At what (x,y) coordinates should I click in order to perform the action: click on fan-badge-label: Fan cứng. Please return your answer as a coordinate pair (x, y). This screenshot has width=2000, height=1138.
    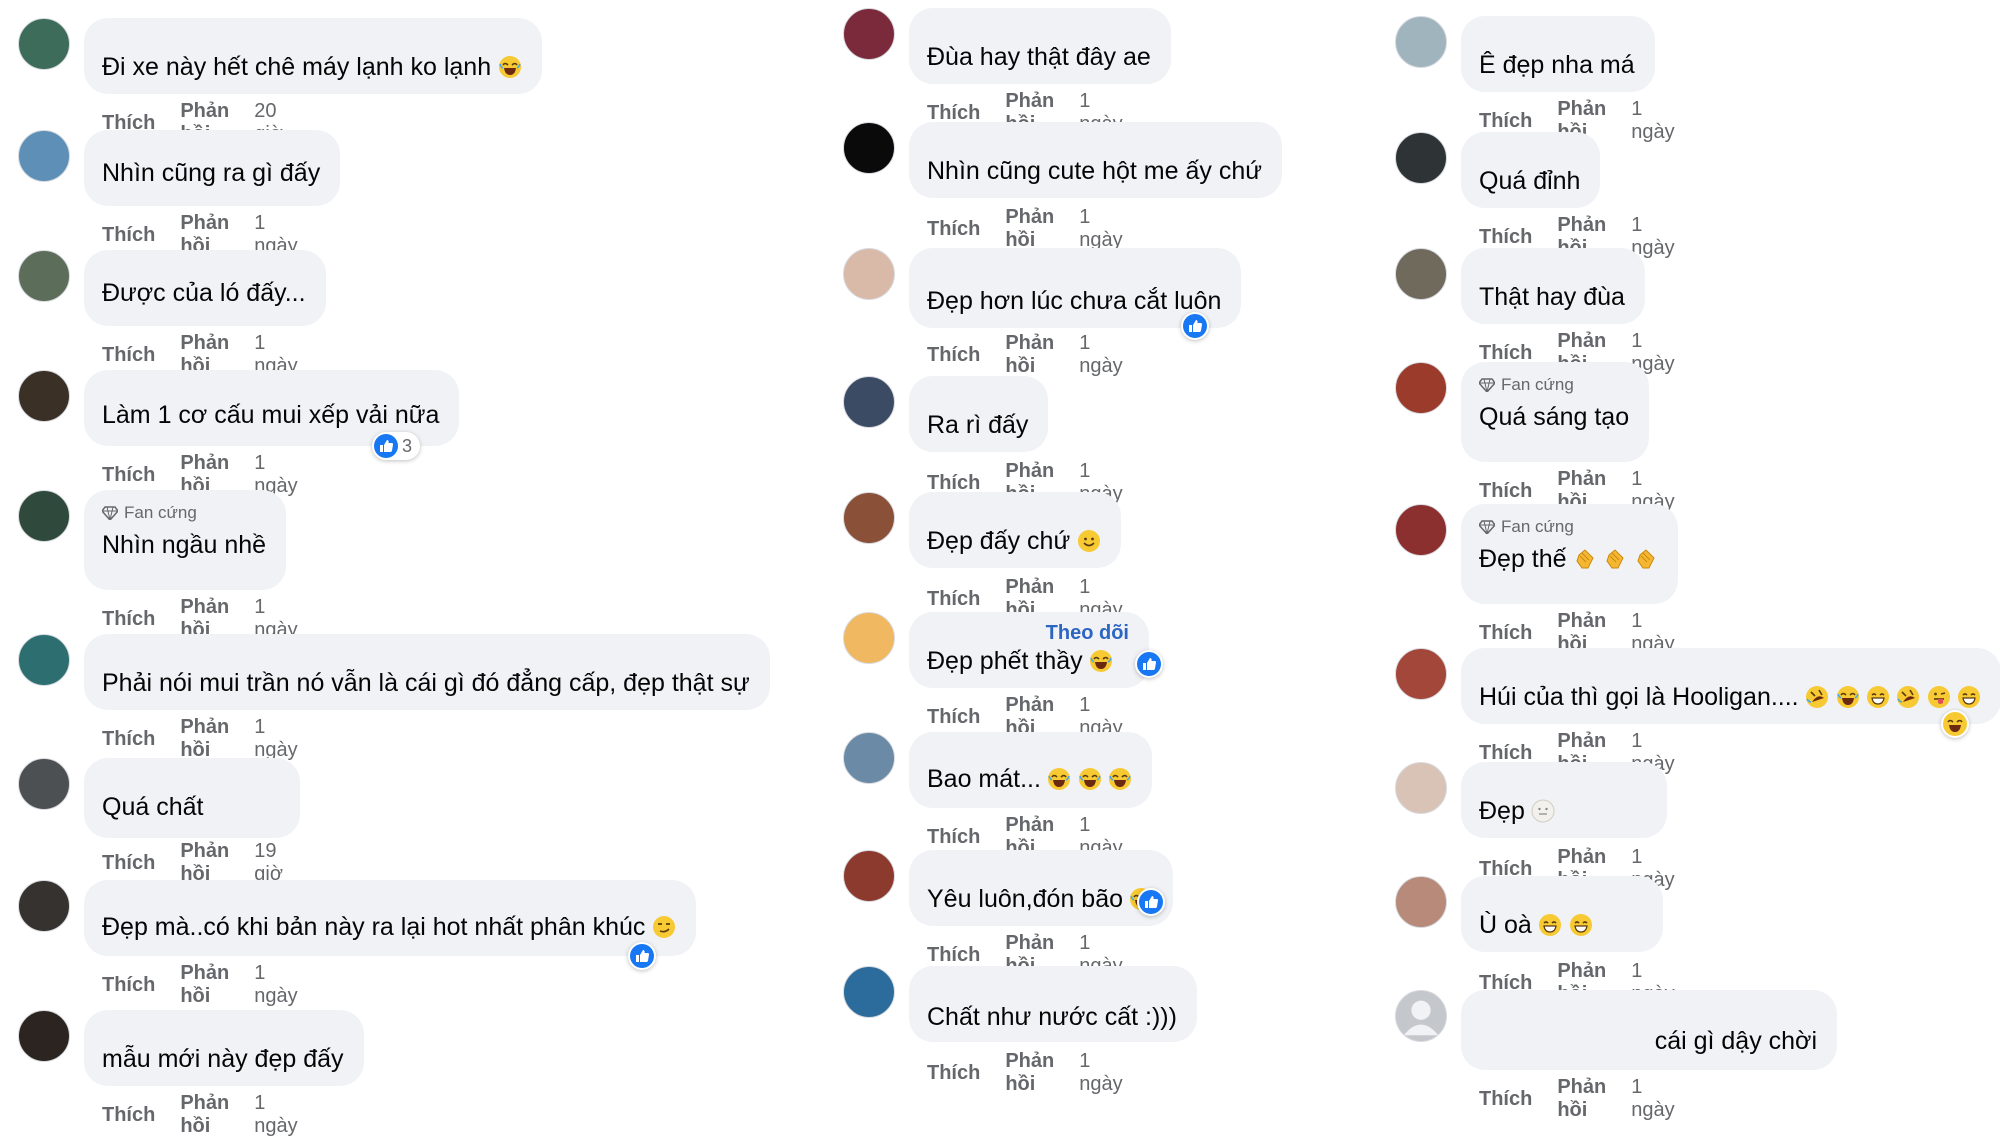
    Looking at the image, I should click on (1537, 526).